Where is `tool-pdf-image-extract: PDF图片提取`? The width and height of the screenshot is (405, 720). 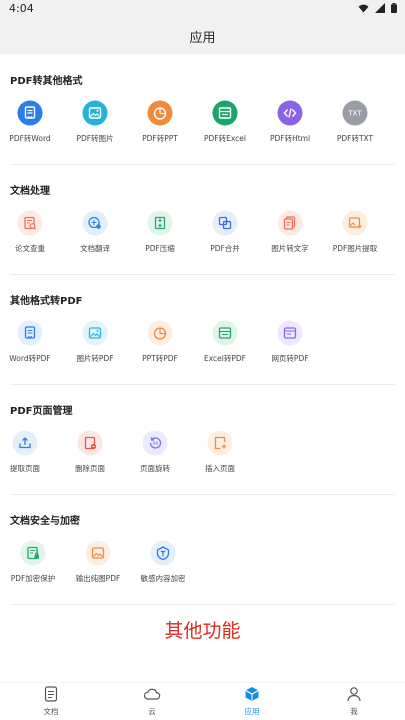
tool-pdf-image-extract: PDF图片提取 is located at coordinates (355, 240).